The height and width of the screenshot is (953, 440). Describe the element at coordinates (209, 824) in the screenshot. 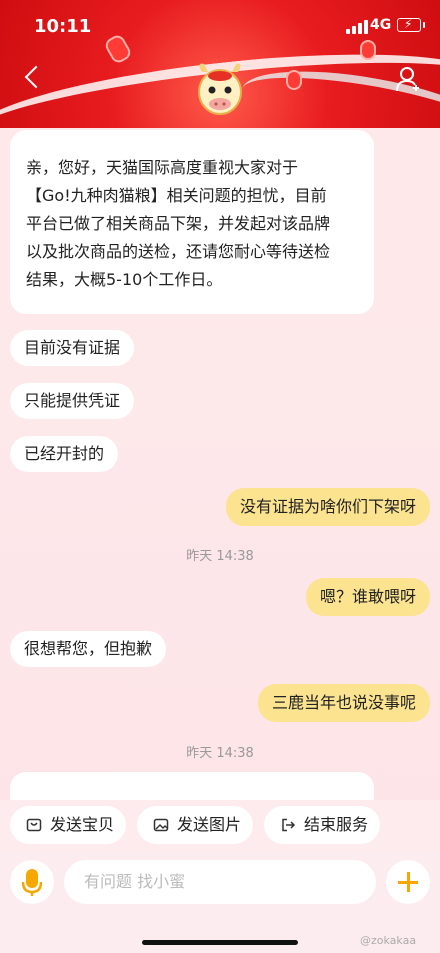

I see `send-image-label: 发送图片` at that location.